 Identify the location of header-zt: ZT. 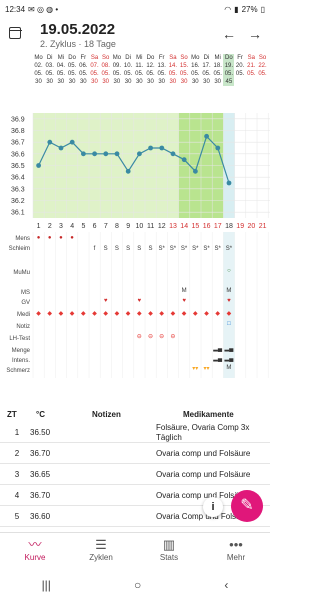
(12, 414).